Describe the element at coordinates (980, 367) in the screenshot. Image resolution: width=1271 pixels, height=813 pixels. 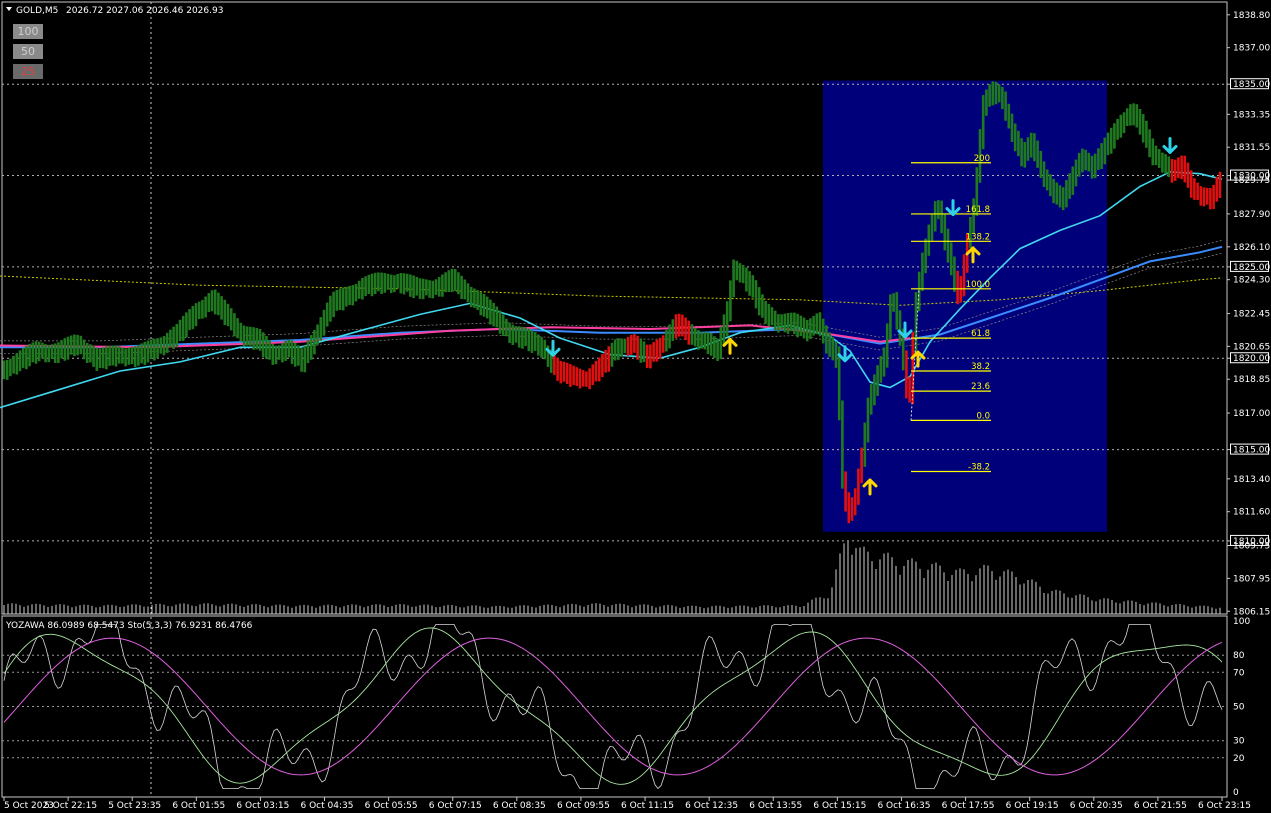
I see `fib-label: 38.2` at that location.